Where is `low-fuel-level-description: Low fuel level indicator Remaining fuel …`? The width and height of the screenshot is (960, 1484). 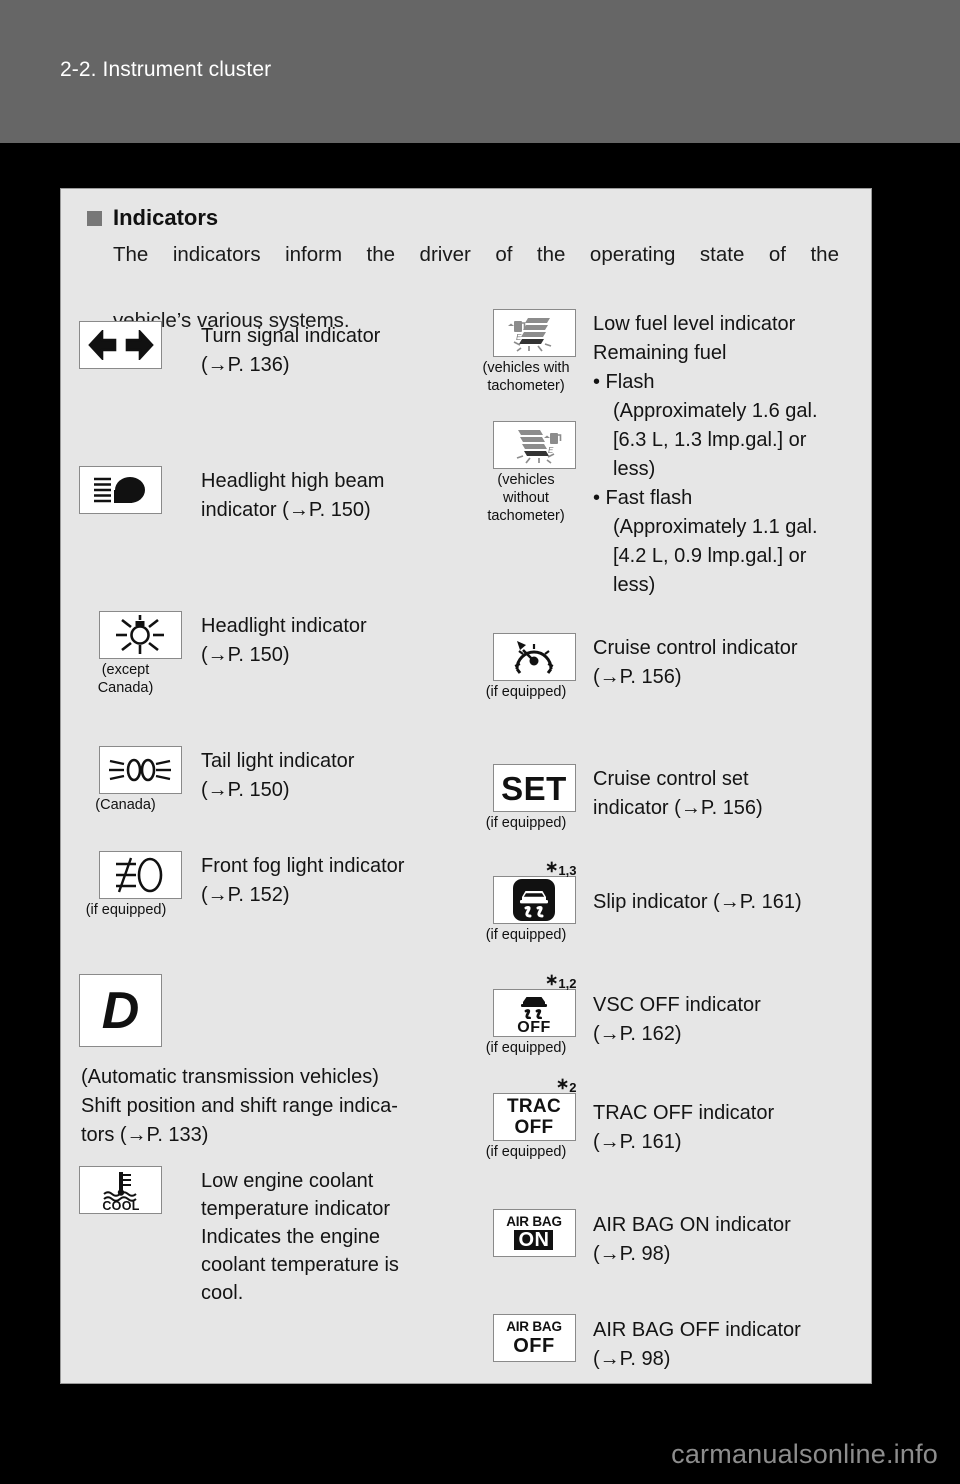 low-fuel-level-description: Low fuel level indicator Remaining fuel … is located at coordinates (705, 454).